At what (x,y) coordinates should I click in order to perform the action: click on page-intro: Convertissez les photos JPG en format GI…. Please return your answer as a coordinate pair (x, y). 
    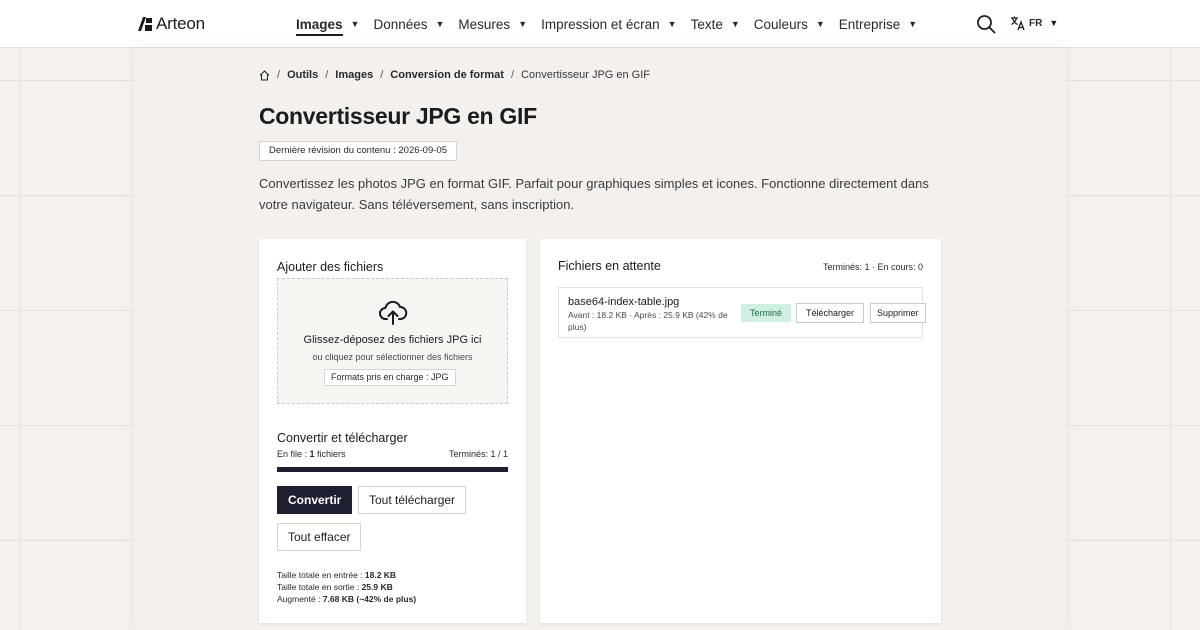
    Looking at the image, I should click on (594, 194).